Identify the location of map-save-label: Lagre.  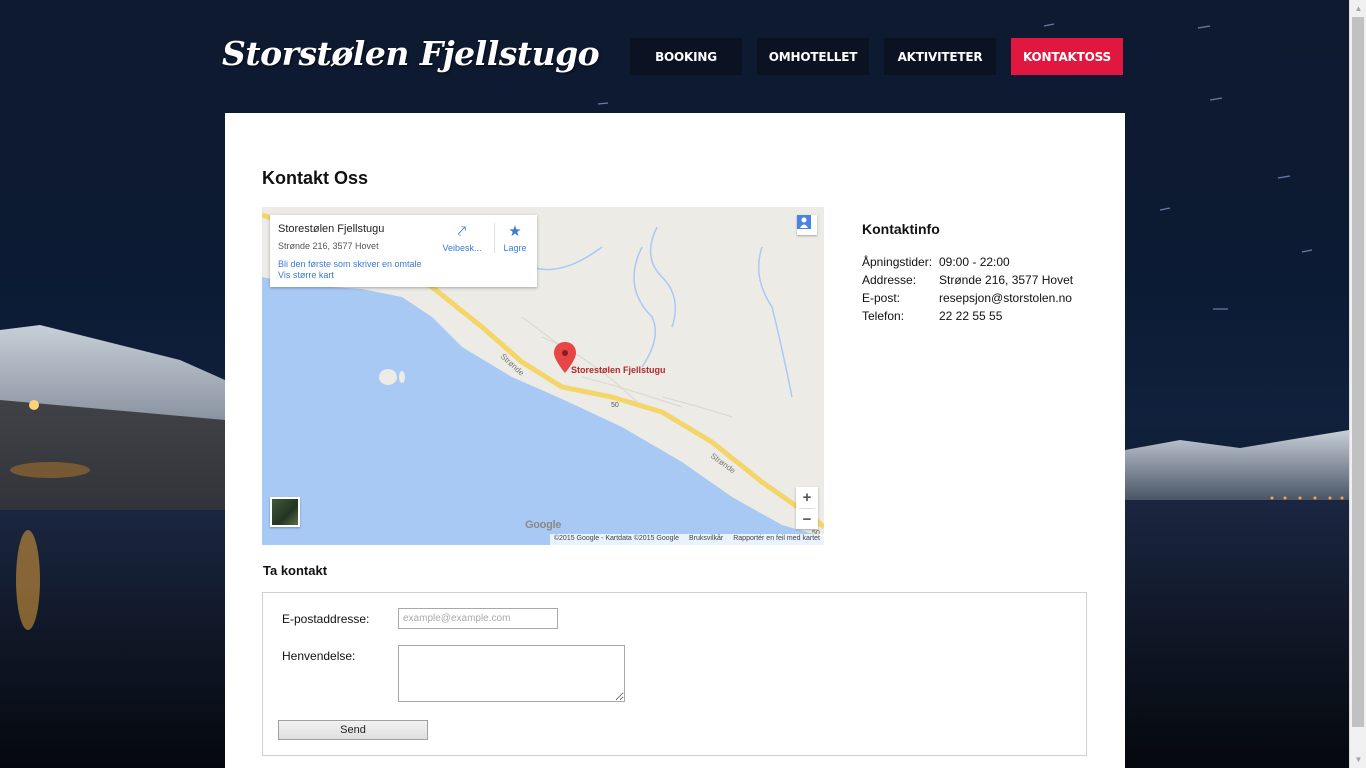
(515, 248).